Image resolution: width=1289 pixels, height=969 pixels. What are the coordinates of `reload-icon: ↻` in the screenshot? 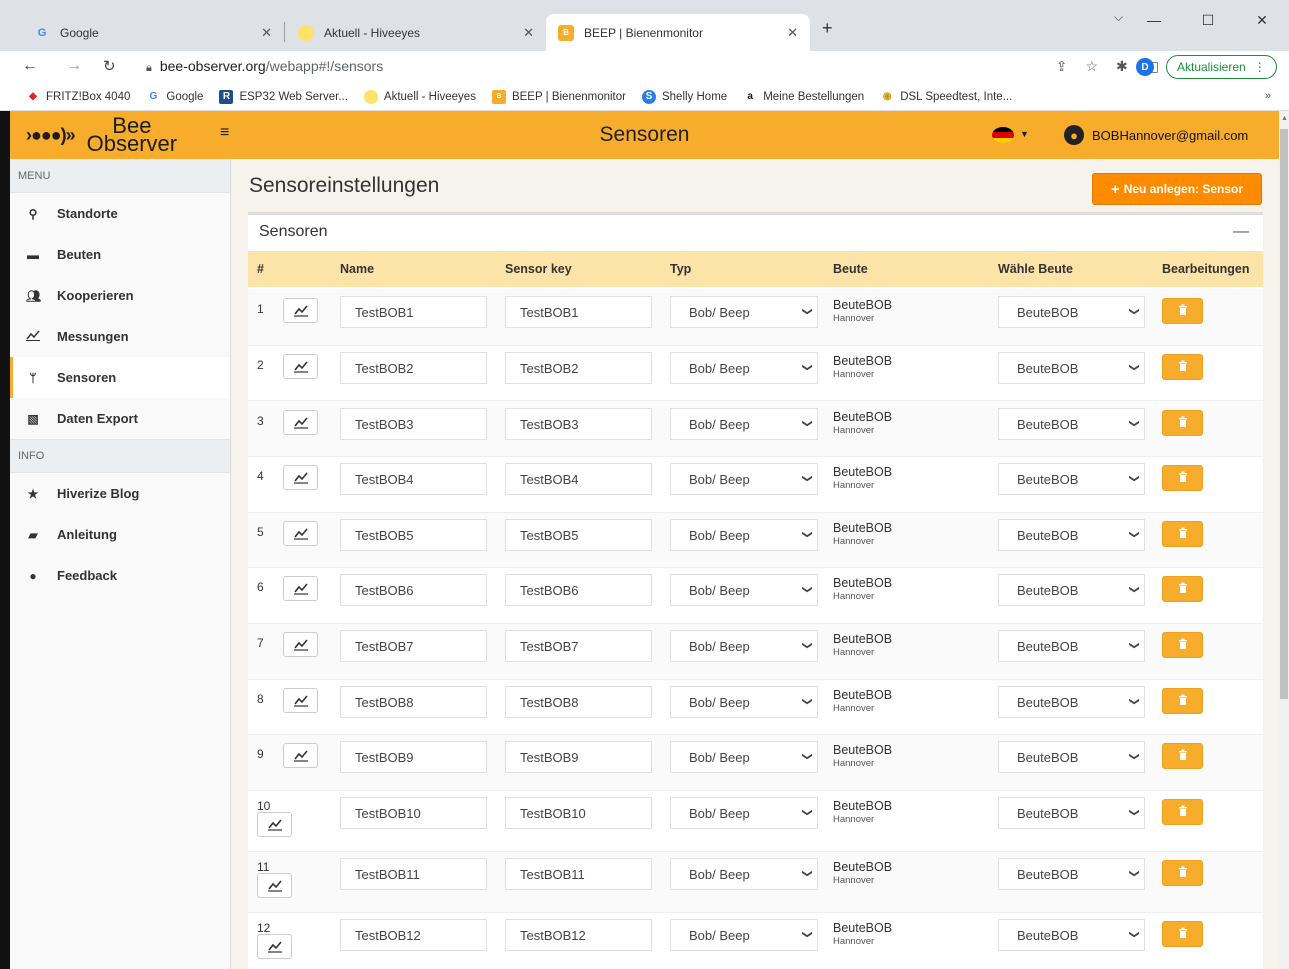 It's located at (109, 66).